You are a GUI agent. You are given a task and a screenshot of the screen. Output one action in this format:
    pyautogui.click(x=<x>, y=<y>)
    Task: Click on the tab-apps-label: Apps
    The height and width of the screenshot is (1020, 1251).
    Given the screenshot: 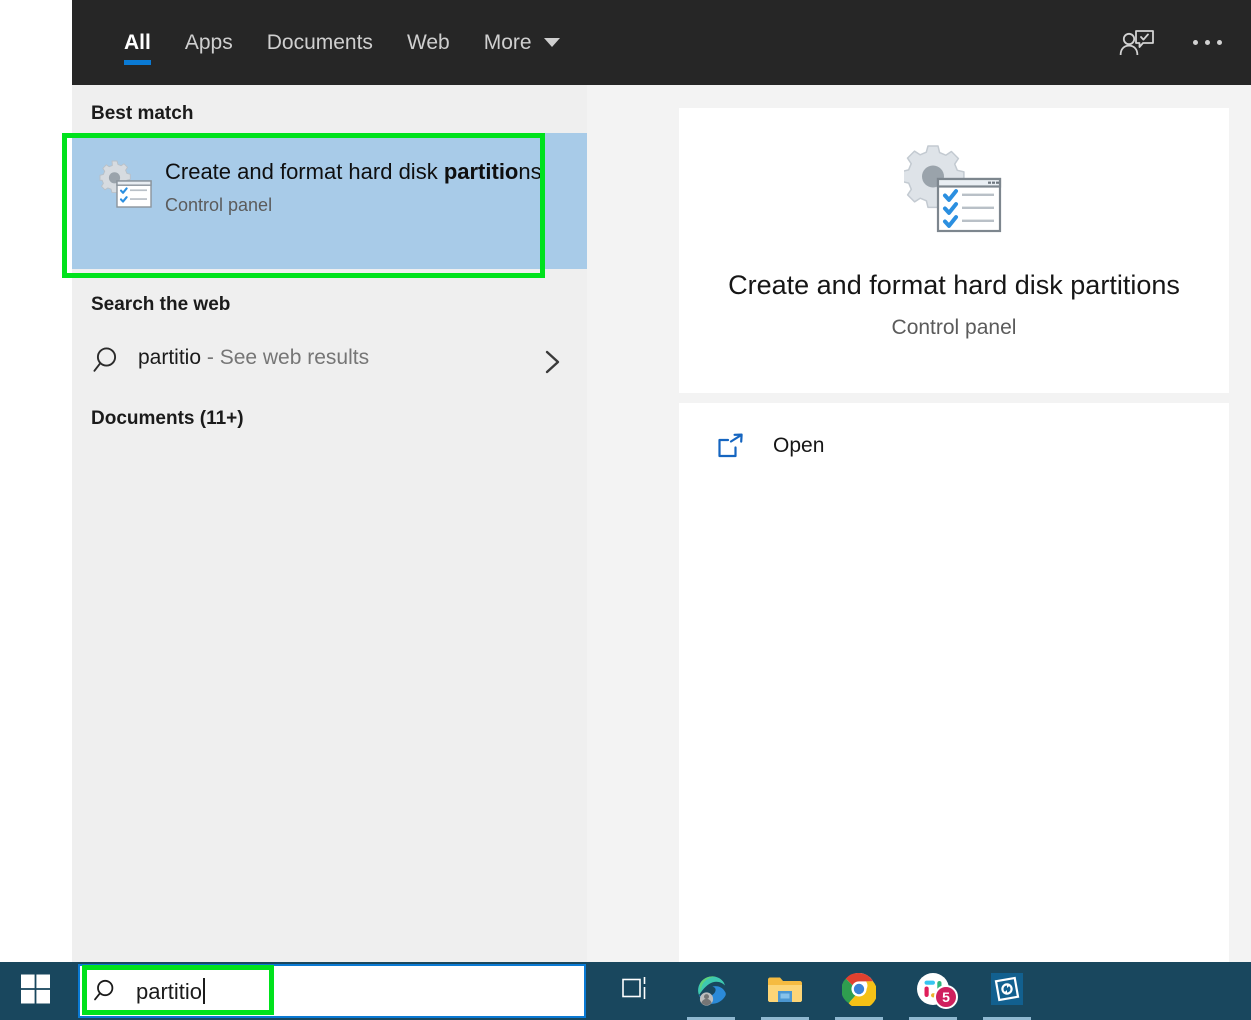 What is the action you would take?
    pyautogui.click(x=208, y=42)
    